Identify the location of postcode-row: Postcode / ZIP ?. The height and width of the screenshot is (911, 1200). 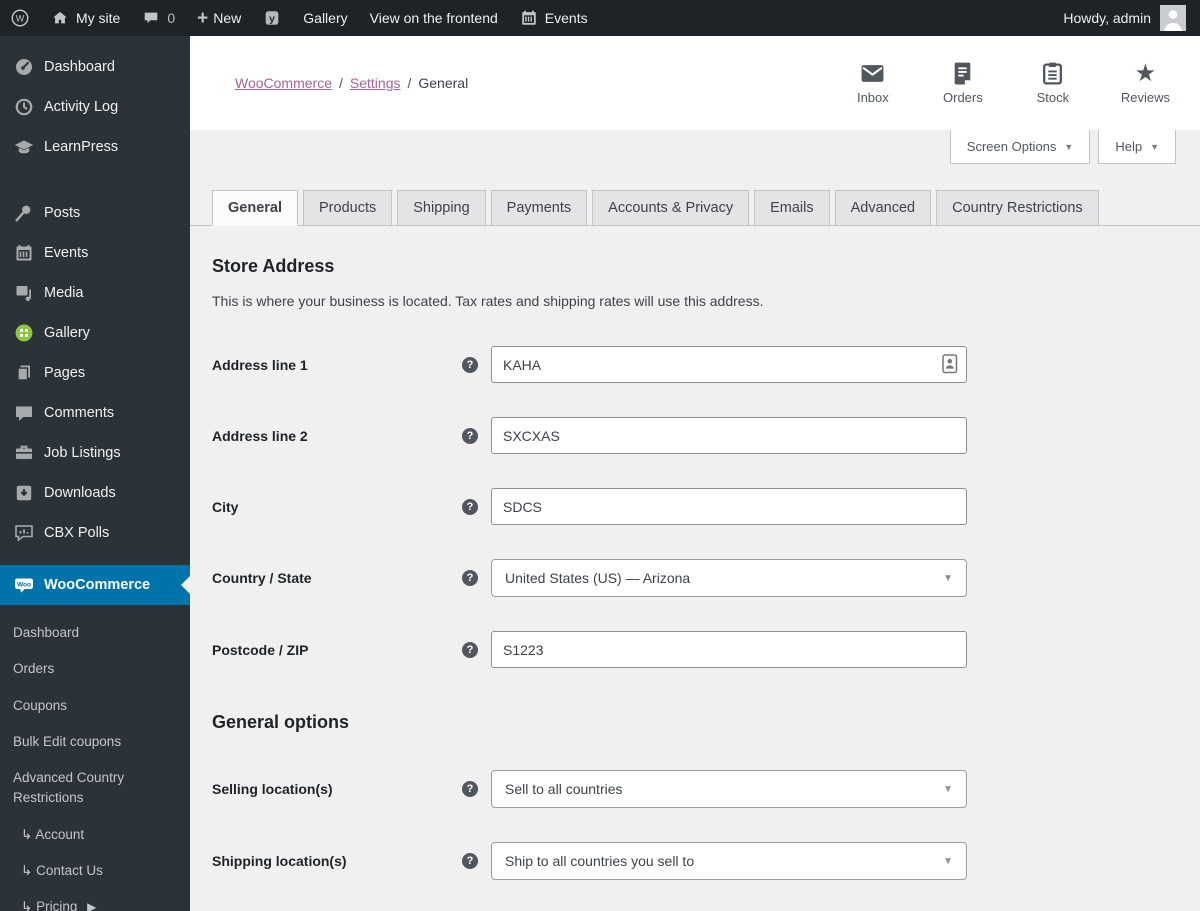
(706, 649).